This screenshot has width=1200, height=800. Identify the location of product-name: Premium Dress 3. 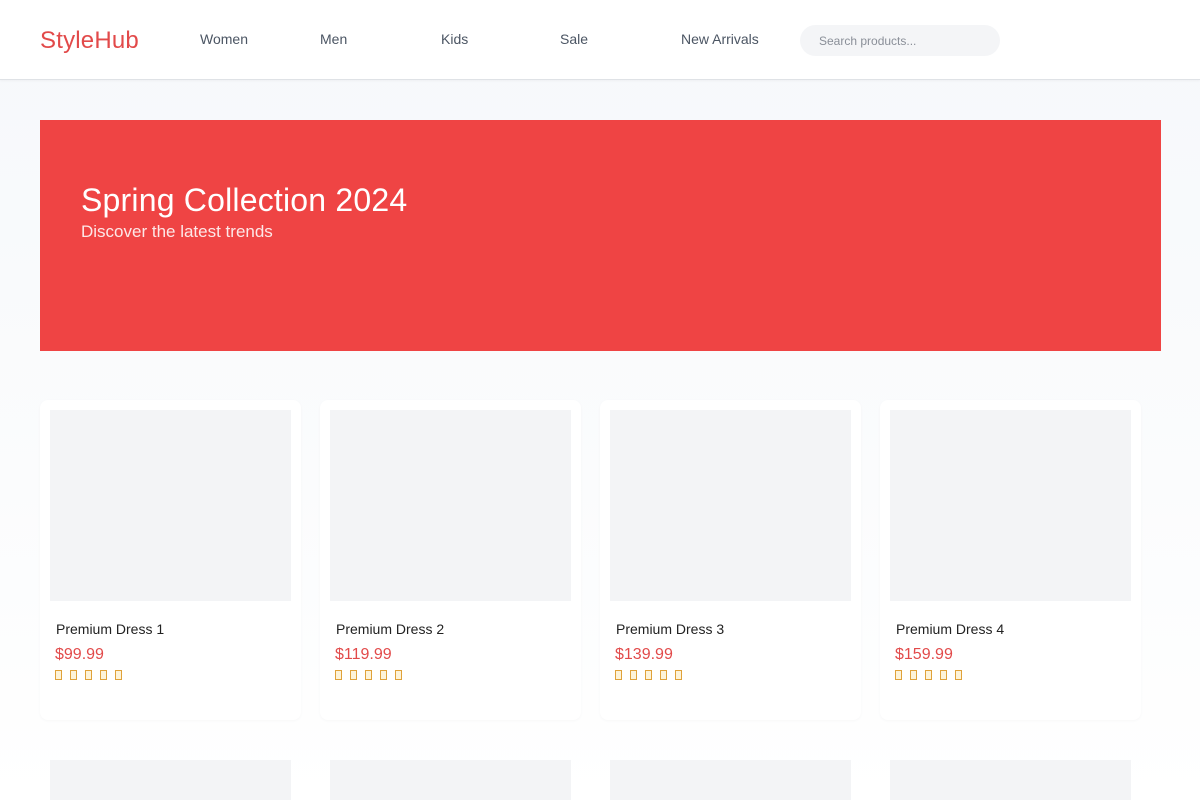
(670, 629).